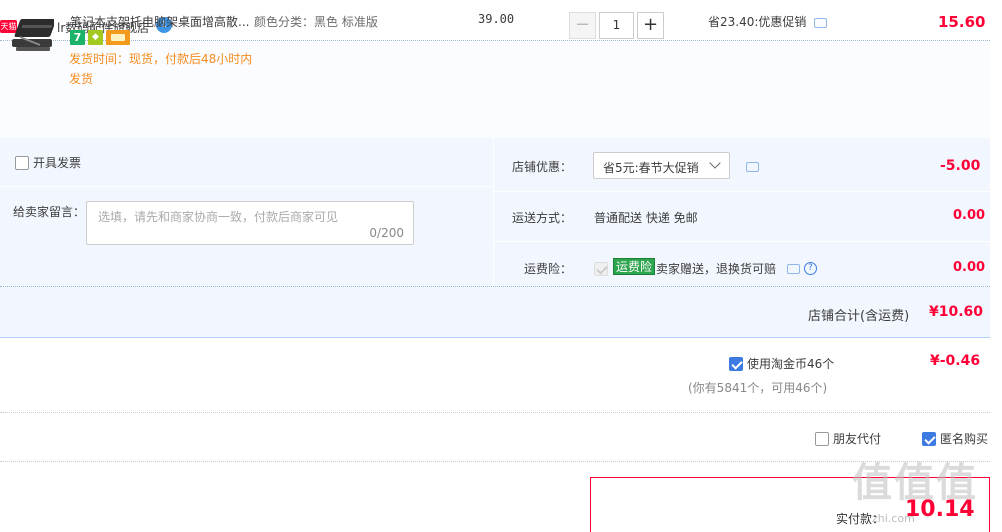  Describe the element at coordinates (582, 25) in the screenshot. I see `quantity-decrease-button: −` at that location.